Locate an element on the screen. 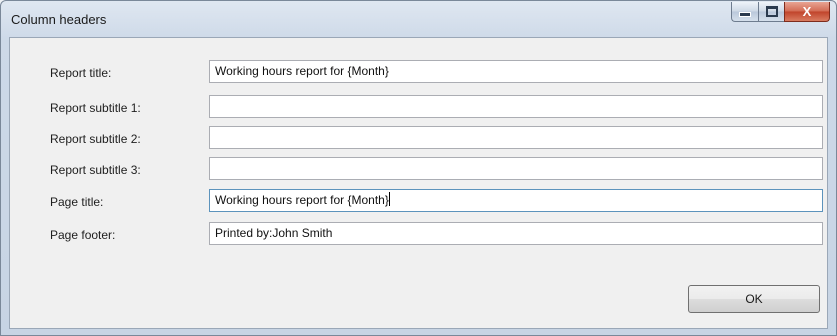 The image size is (837, 336). report-title-field: Working hours report for {Month} is located at coordinates (516, 71).